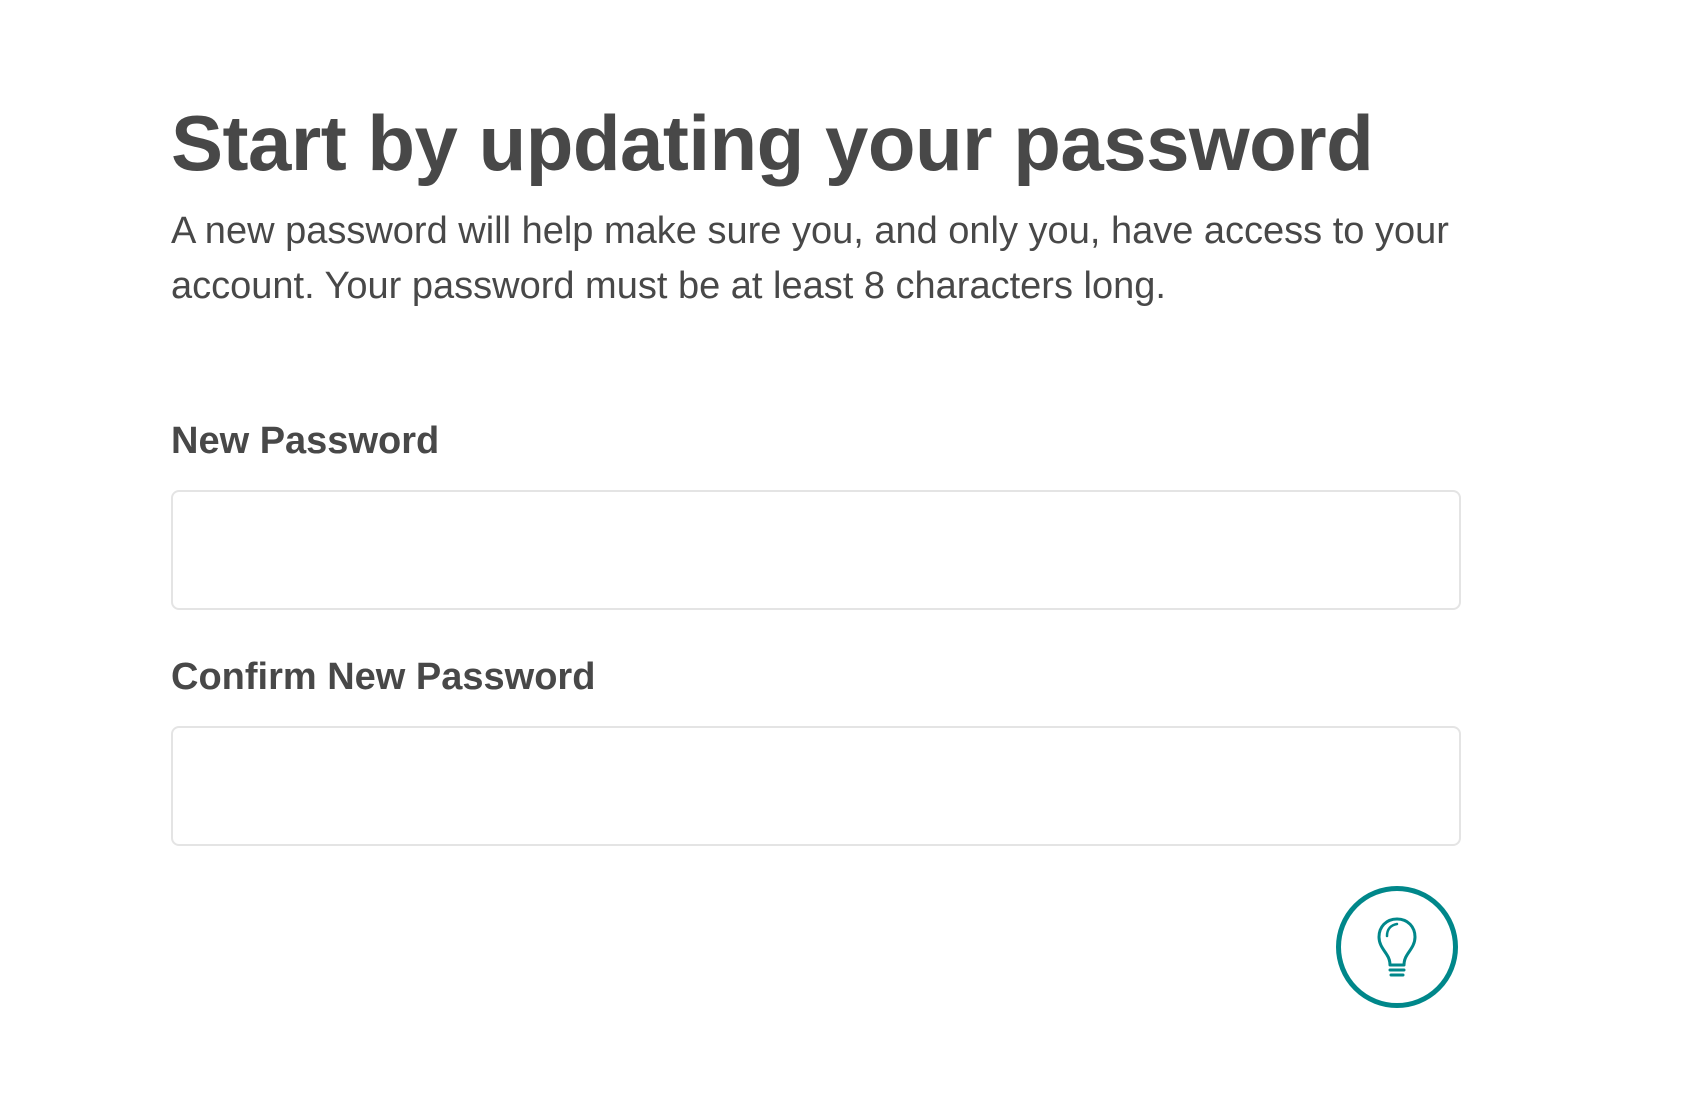 The height and width of the screenshot is (1094, 1698). What do you see at coordinates (772, 143) in the screenshot?
I see `page-title: Start by updating your password` at bounding box center [772, 143].